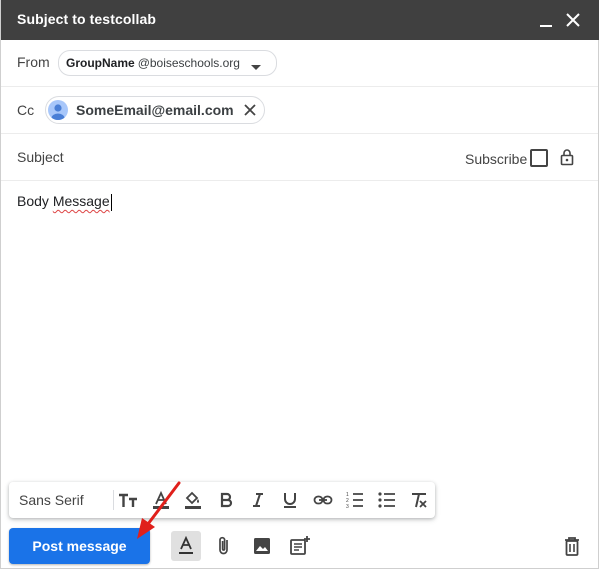 The height and width of the screenshot is (570, 599). Describe the element at coordinates (161, 500) in the screenshot. I see `text-color-icon` at that location.